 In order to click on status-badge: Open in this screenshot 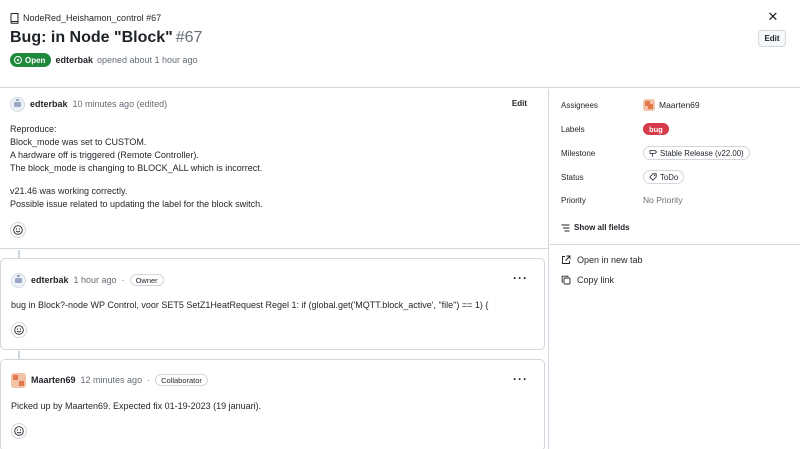, I will do `click(31, 60)`.